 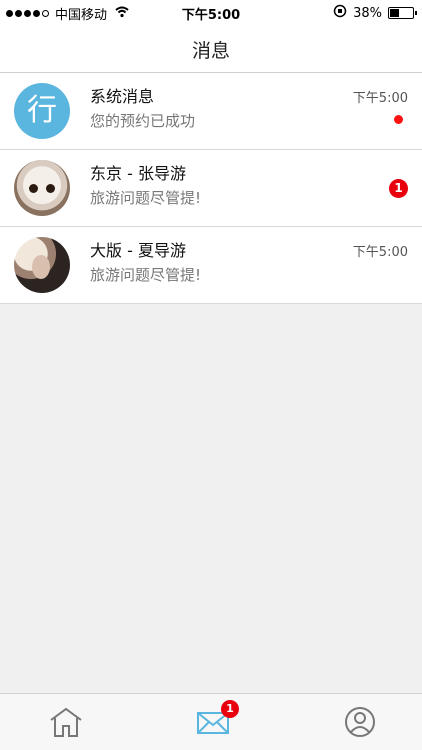 What do you see at coordinates (138, 173) in the screenshot?
I see `conversation-name: 东京 - 张导游` at bounding box center [138, 173].